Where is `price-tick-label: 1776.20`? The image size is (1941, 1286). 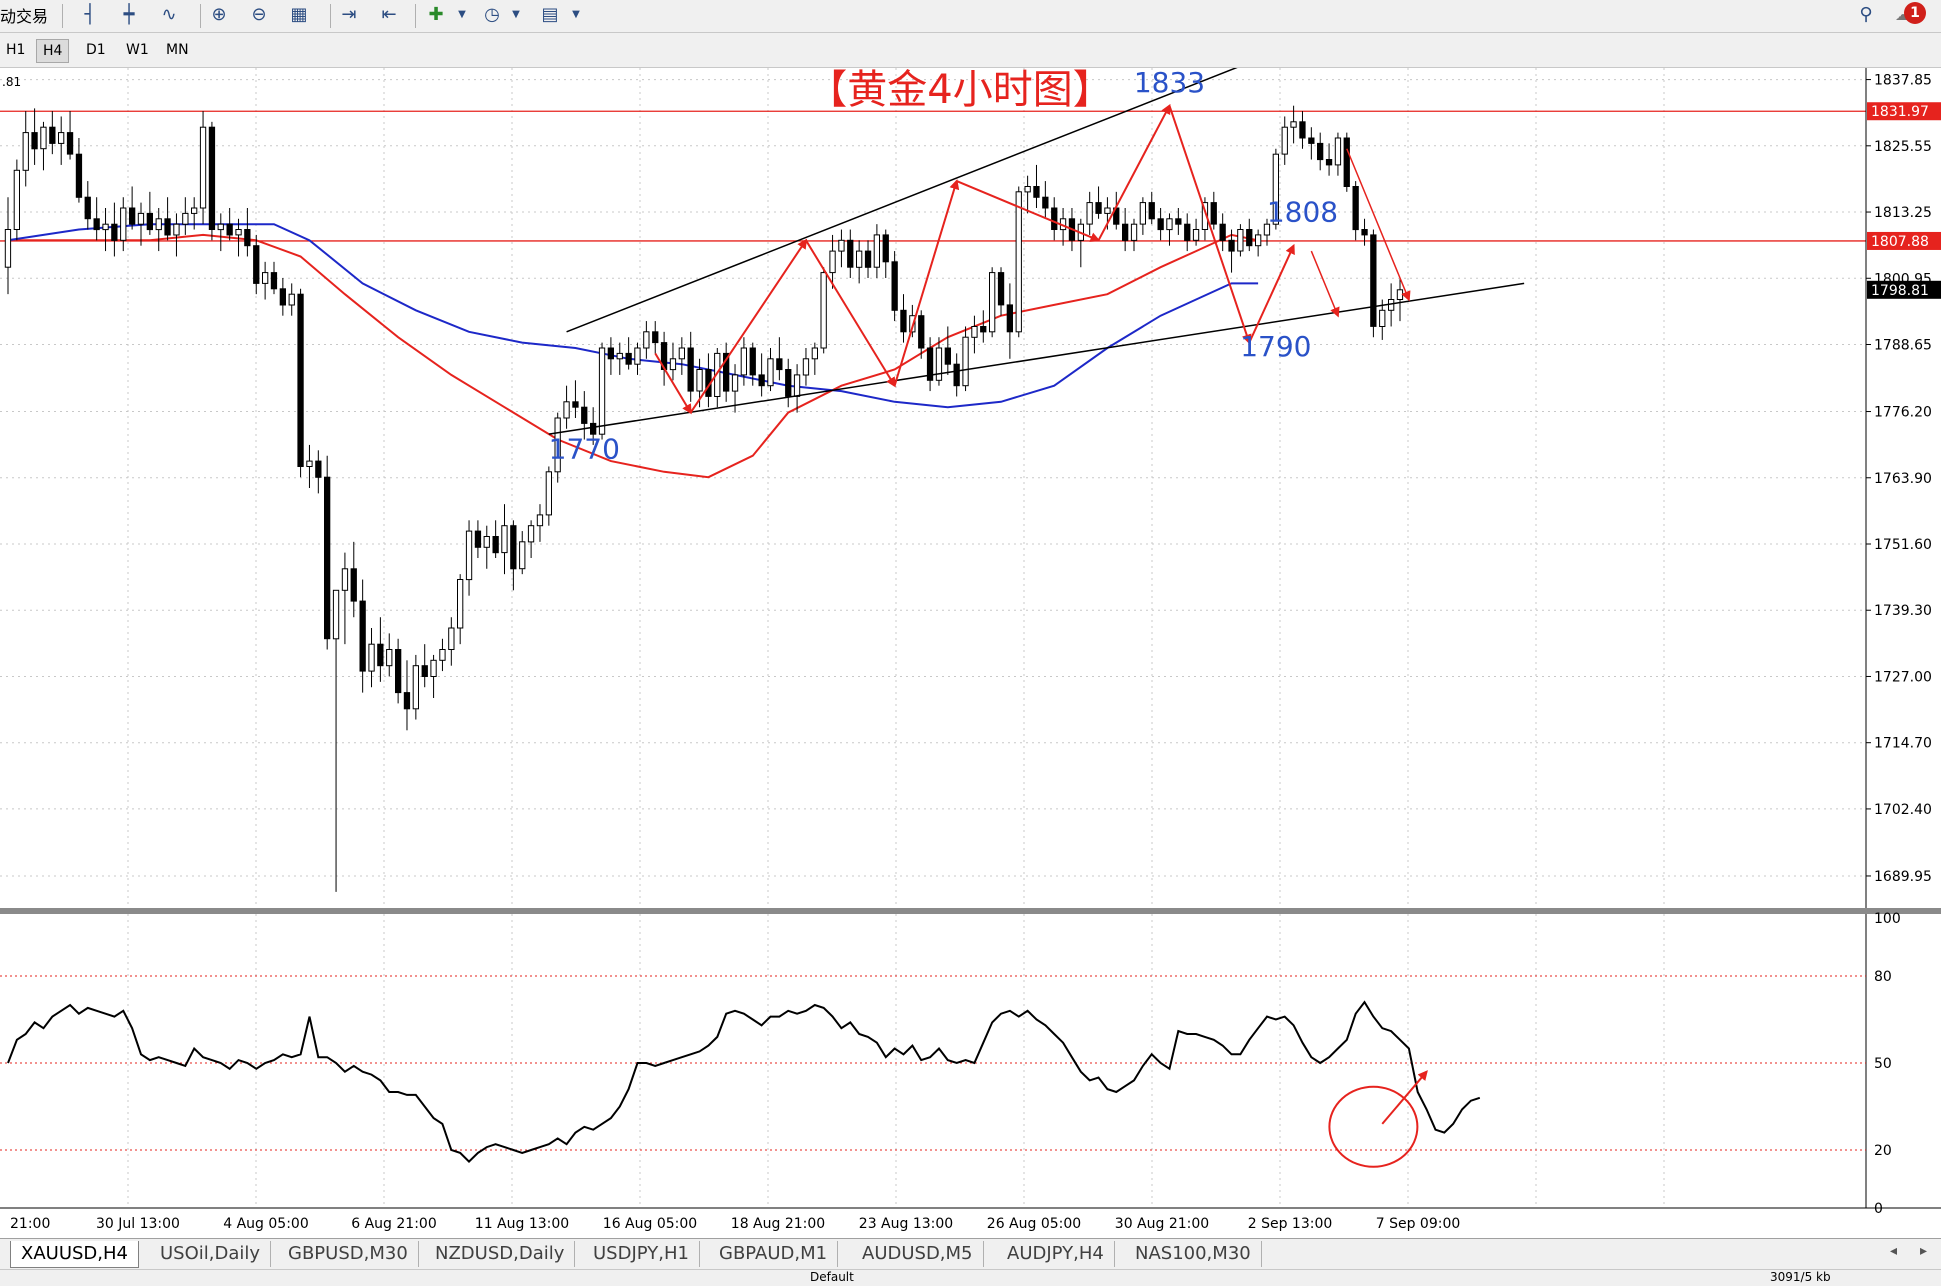
price-tick-label: 1776.20 is located at coordinates (1903, 413).